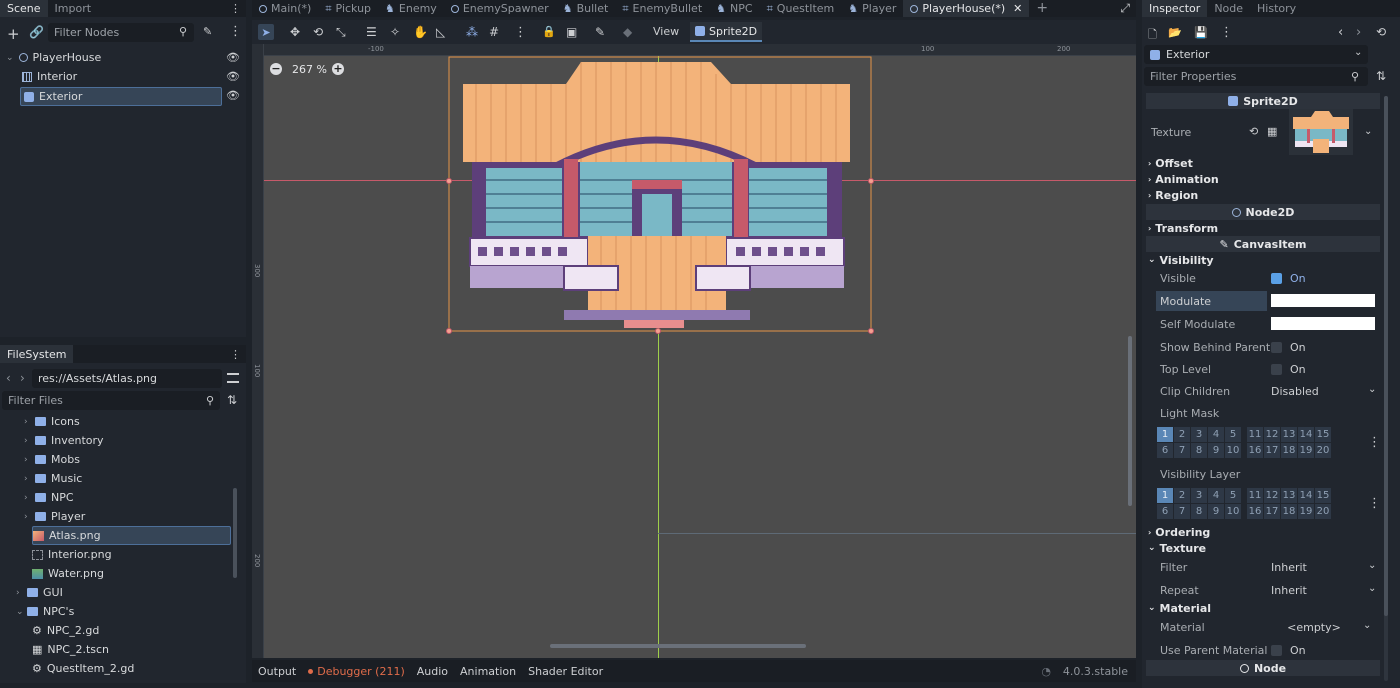 Image resolution: width=1400 pixels, height=688 pixels. Describe the element at coordinates (1179, 608) in the screenshot. I see `category-material: ⌄ Material` at that location.